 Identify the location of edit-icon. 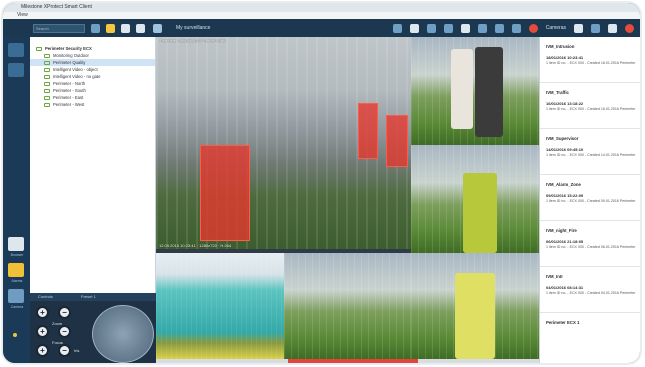
(516, 28).